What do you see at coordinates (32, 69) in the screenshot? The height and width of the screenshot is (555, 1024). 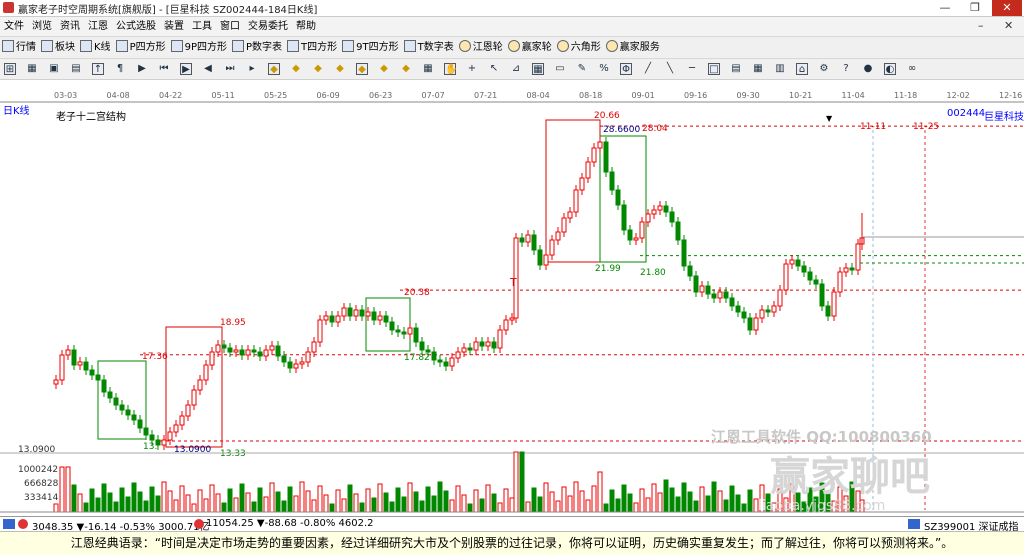 I see `table-icon: ▦` at bounding box center [32, 69].